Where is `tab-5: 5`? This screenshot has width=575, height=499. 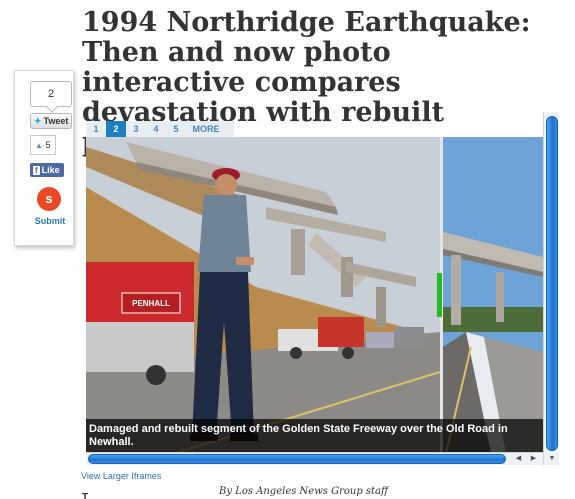 tab-5: 5 is located at coordinates (176, 129).